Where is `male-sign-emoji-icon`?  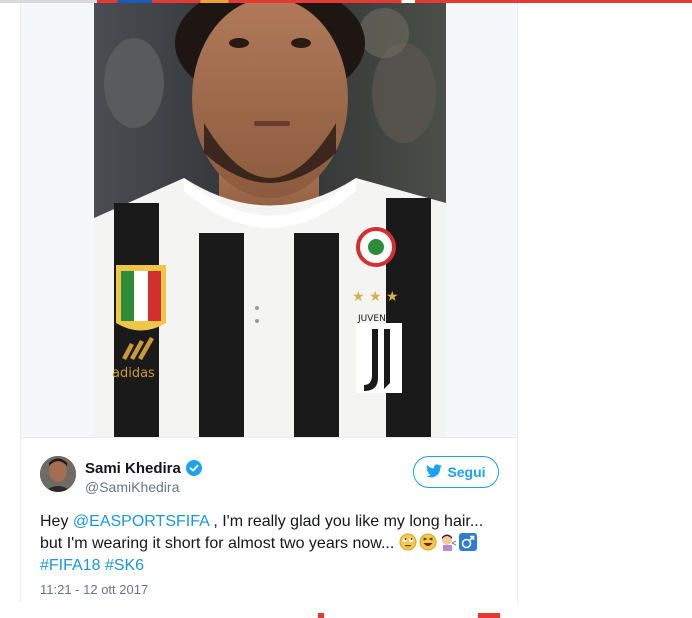
male-sign-emoji-icon is located at coordinates (467, 542).